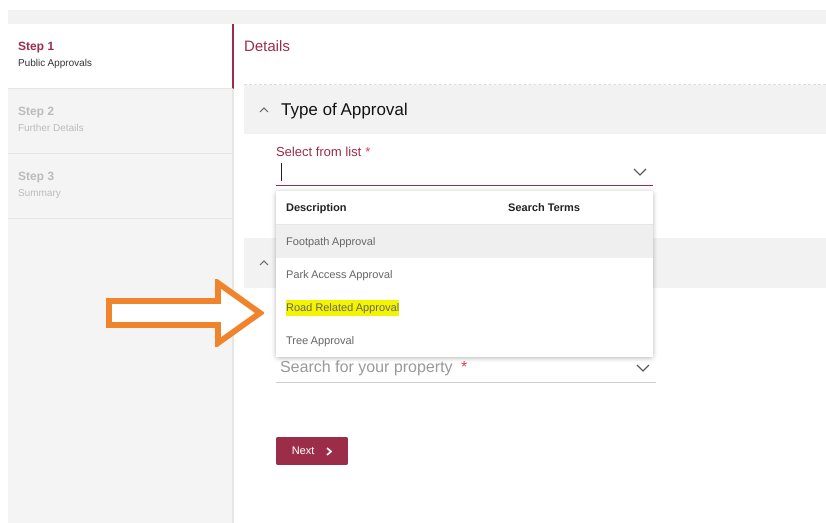 Image resolution: width=826 pixels, height=523 pixels. I want to click on dropdown-option: Park Access Approval, so click(464, 274).